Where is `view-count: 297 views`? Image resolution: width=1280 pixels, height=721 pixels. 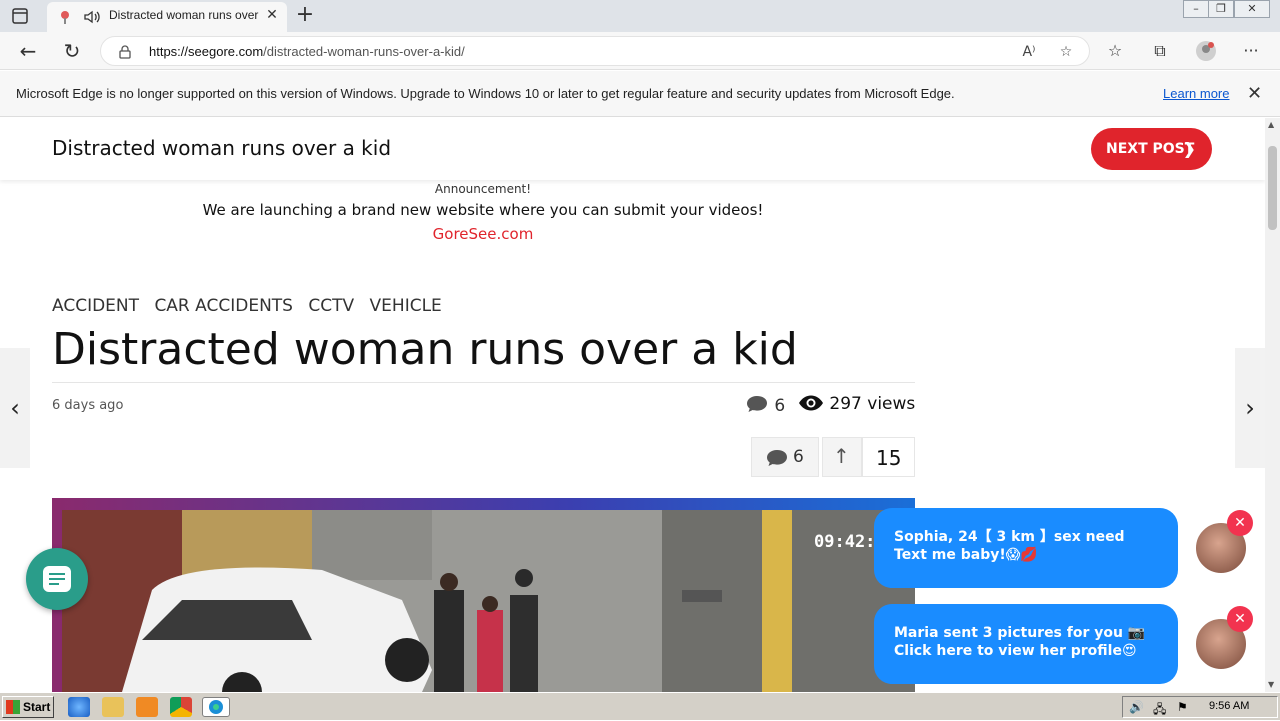
view-count: 297 views is located at coordinates (856, 404).